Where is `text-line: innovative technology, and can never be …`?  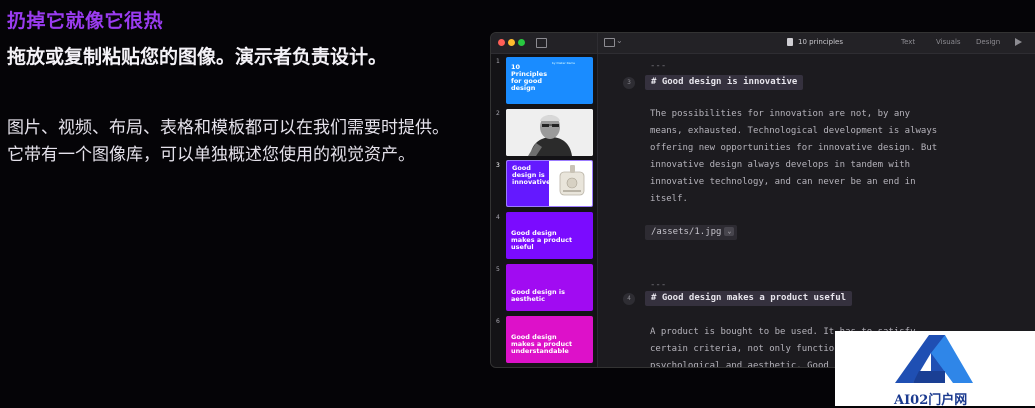
text-line: innovative technology, and can never be … is located at coordinates (783, 182).